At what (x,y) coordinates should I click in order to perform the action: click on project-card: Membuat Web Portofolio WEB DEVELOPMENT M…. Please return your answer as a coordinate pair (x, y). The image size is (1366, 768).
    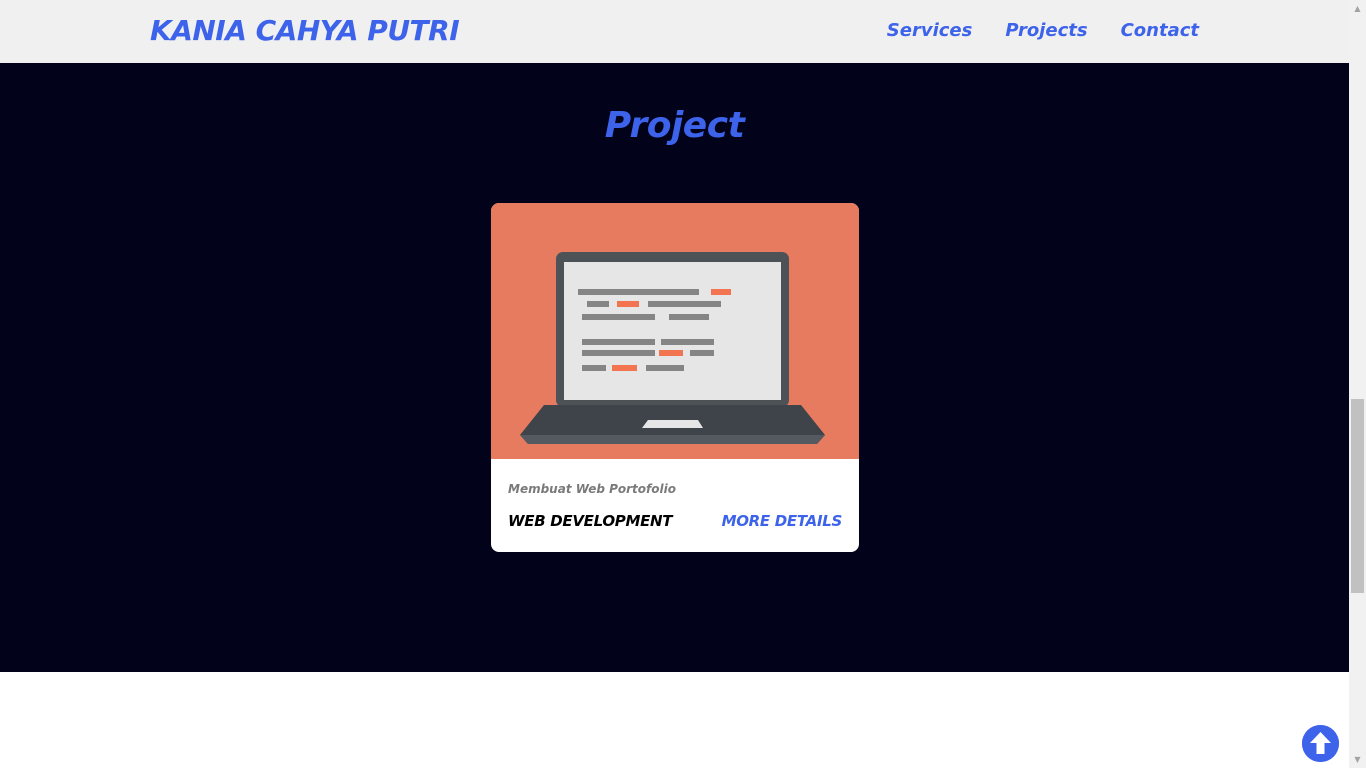
    Looking at the image, I should click on (675, 377).